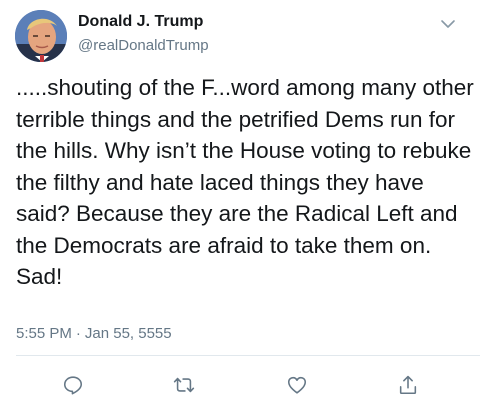 The height and width of the screenshot is (410, 480). I want to click on avatar-image, so click(41, 36).